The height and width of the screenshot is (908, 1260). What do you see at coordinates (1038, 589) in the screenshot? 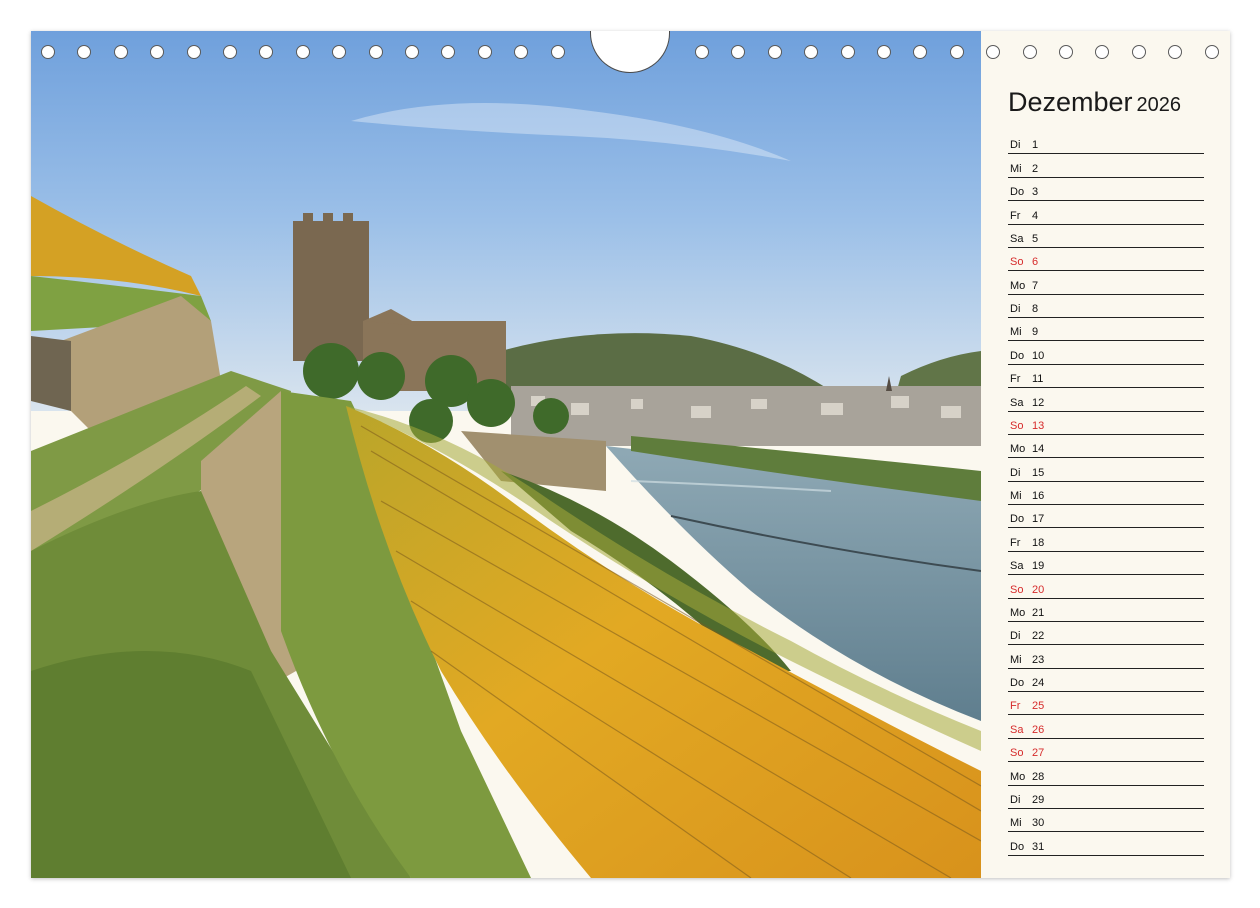
I see `day-number: 20` at bounding box center [1038, 589].